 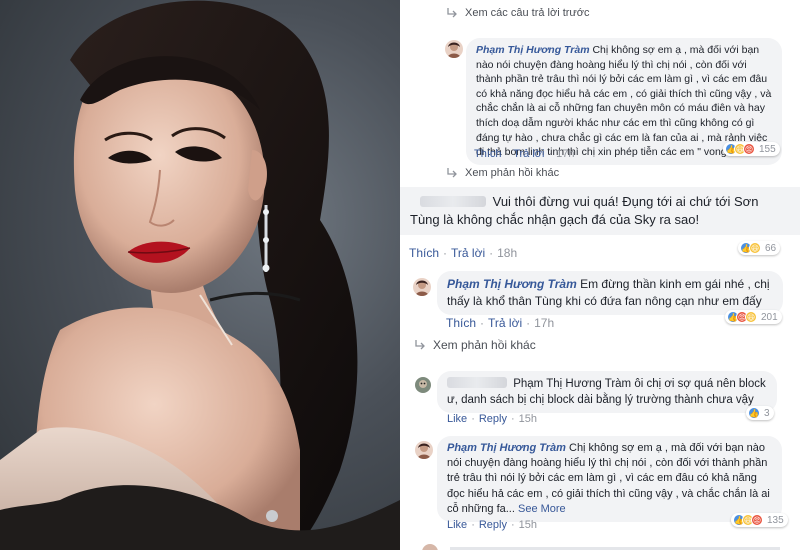 I want to click on reaction-summary: 👍 3, so click(x=760, y=413).